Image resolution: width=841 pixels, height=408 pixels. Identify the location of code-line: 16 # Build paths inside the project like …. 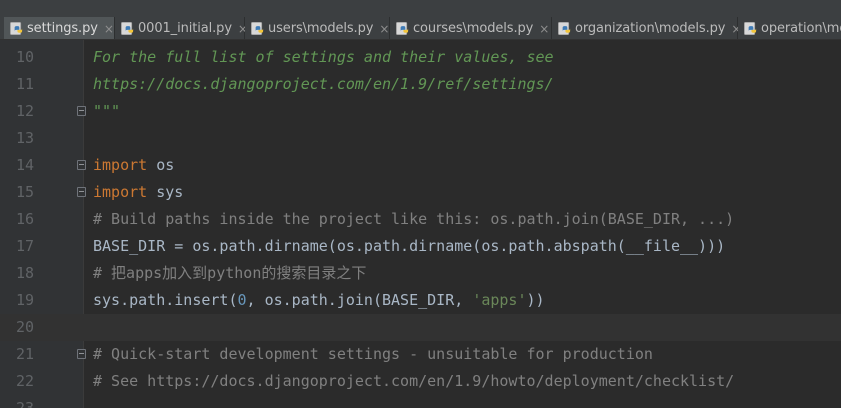
(420, 219).